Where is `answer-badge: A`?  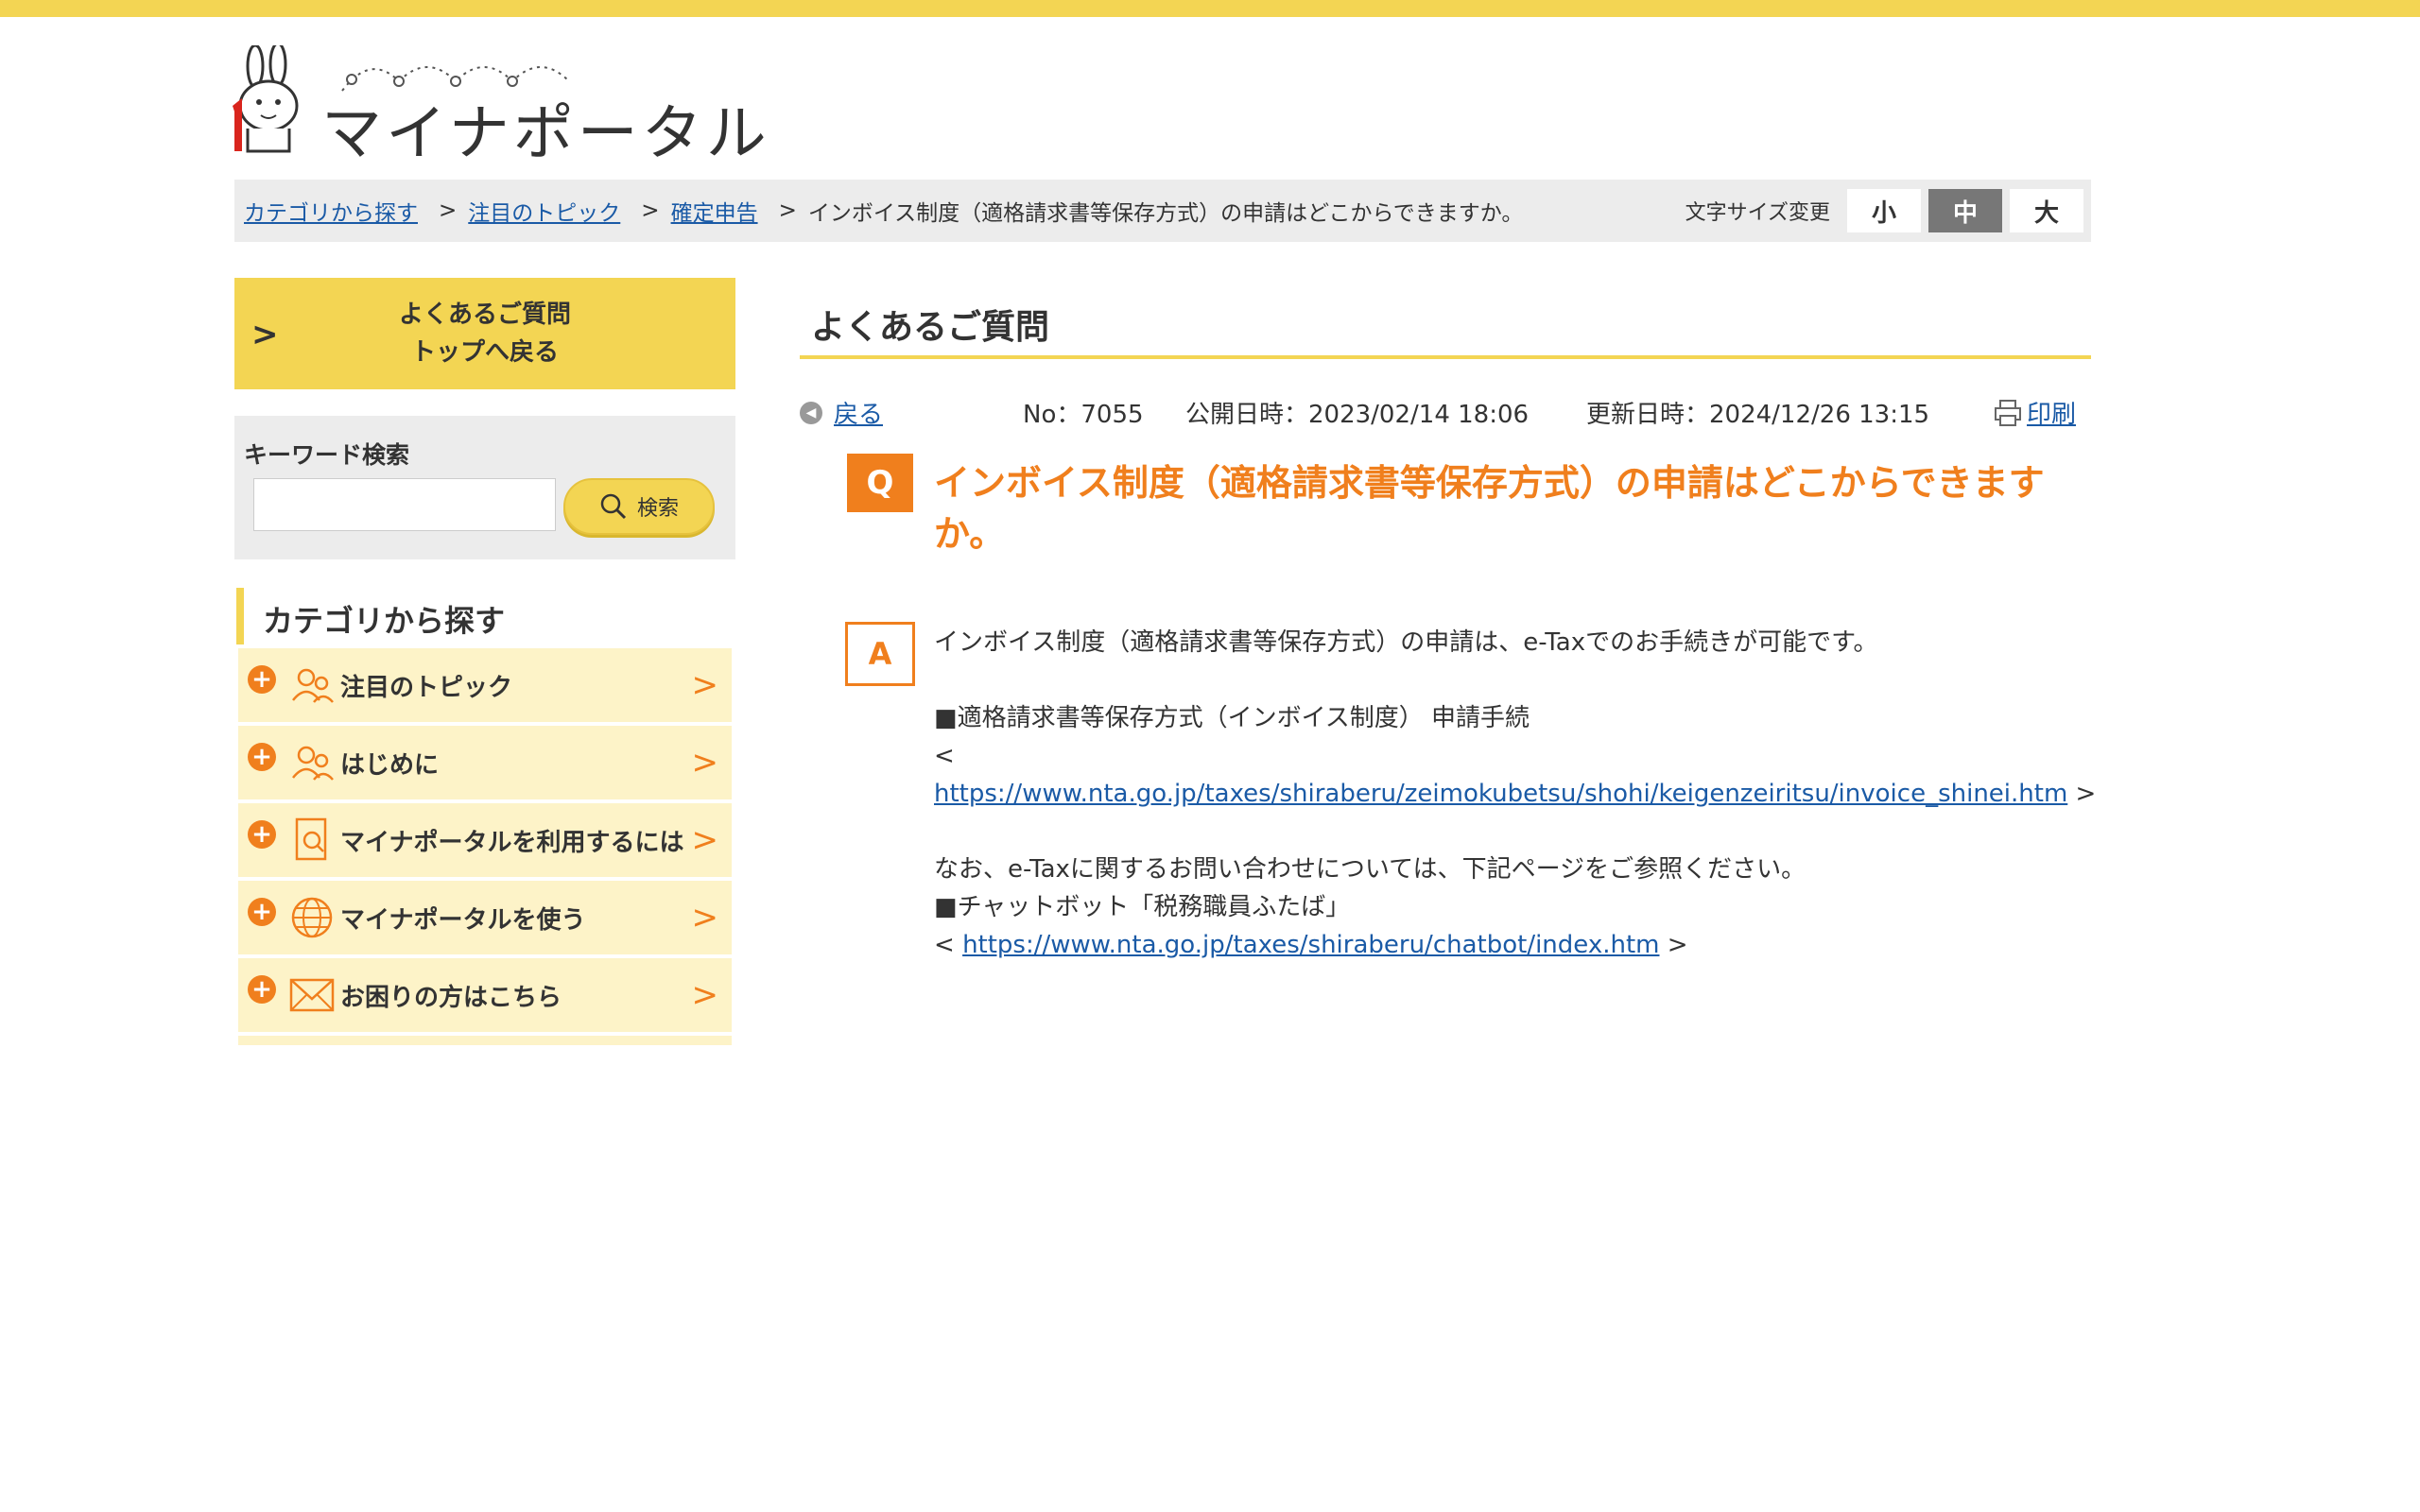 answer-badge: A is located at coordinates (880, 654).